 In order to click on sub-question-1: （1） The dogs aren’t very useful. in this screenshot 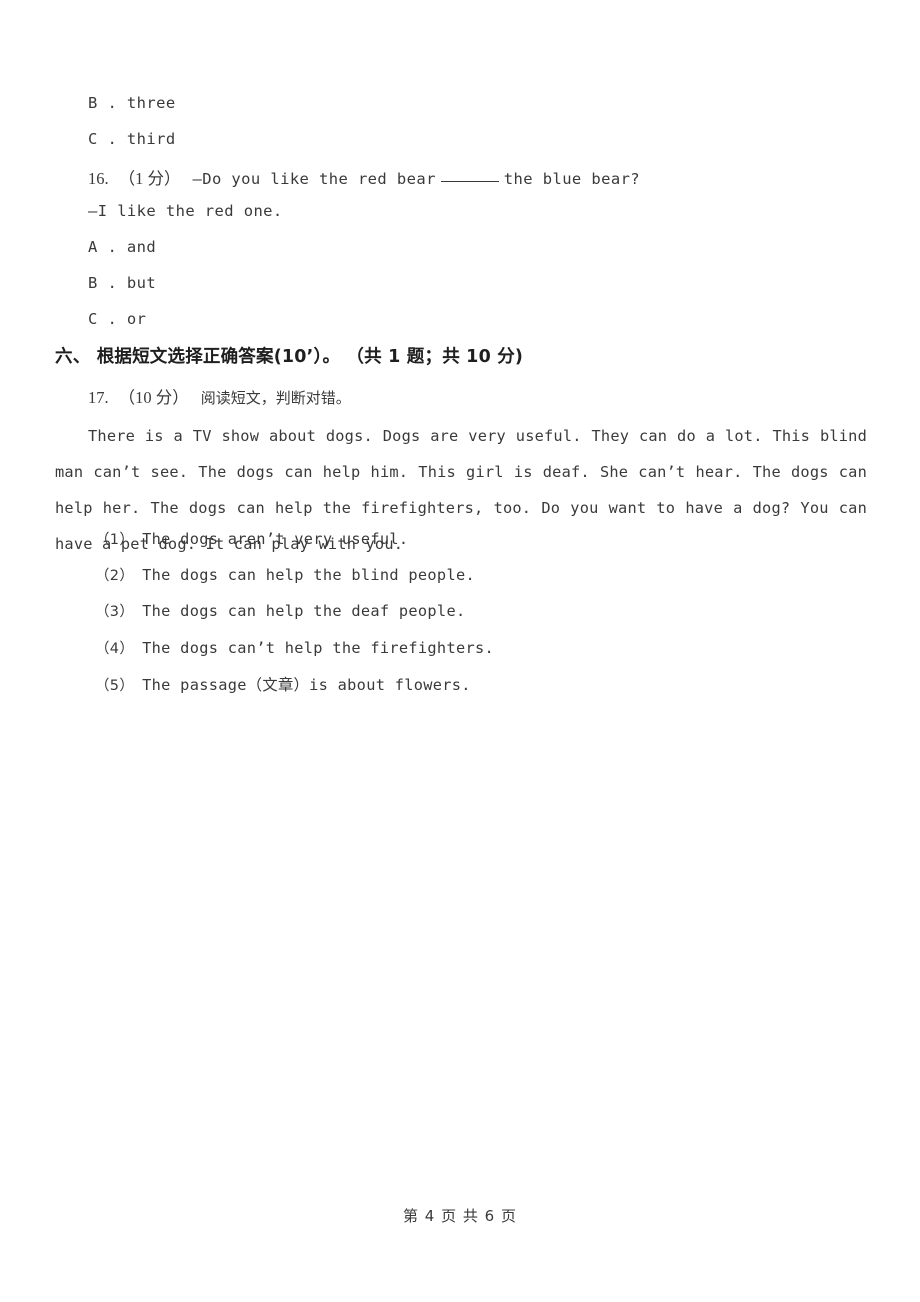, I will do `click(251, 538)`.